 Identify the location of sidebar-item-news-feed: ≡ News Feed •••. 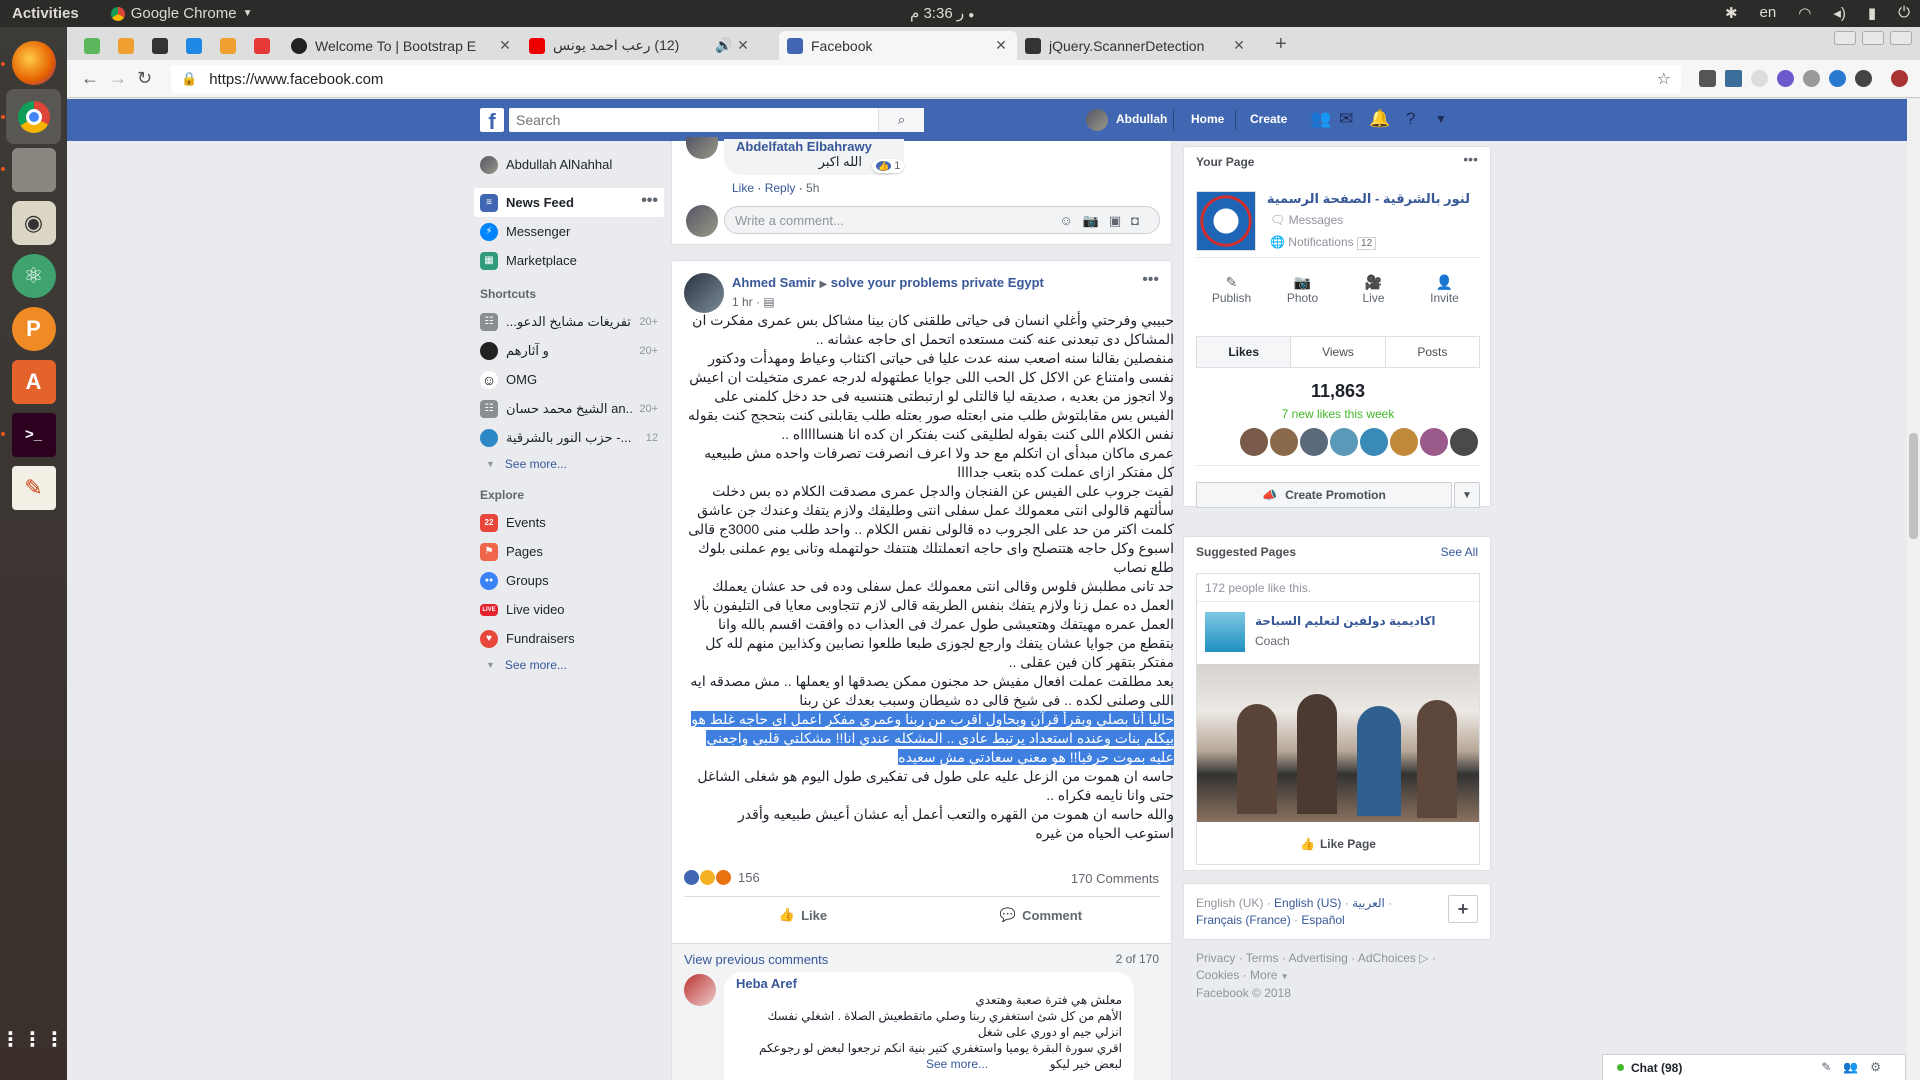
(569, 202).